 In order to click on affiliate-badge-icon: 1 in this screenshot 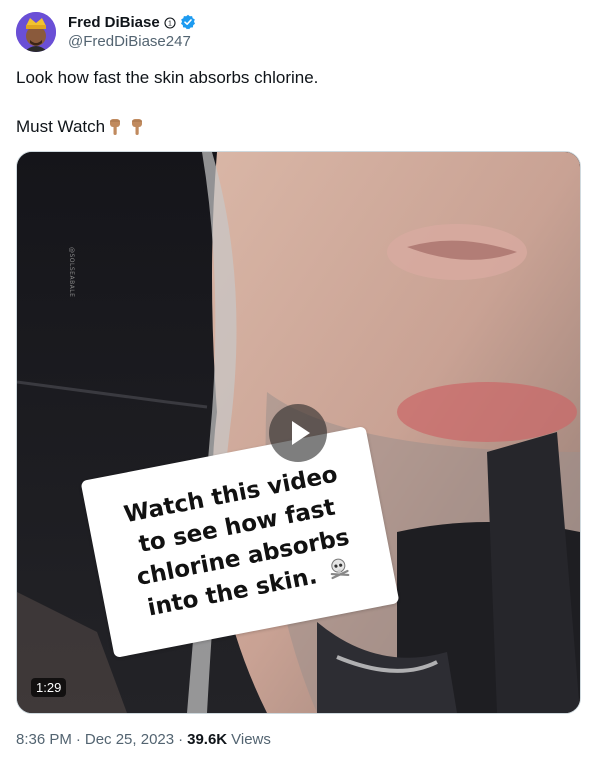, I will do `click(170, 22)`.